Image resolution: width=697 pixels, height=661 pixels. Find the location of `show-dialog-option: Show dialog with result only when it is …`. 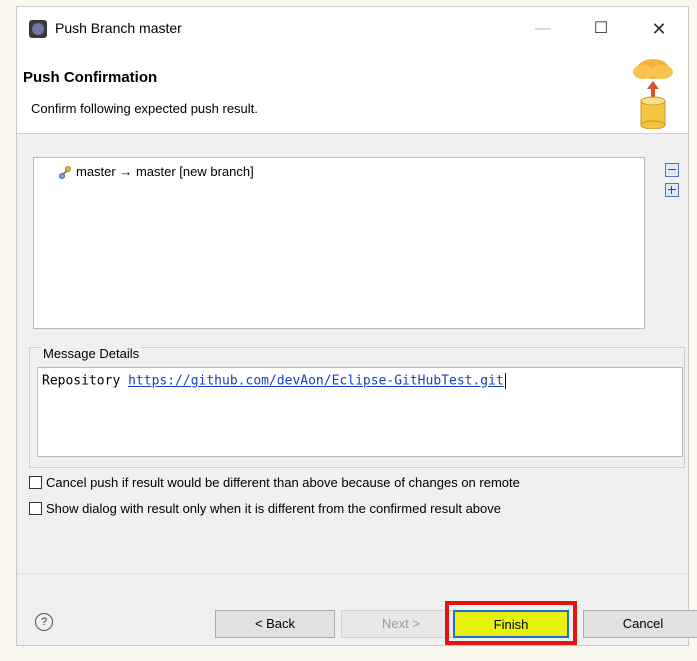

show-dialog-option: Show dialog with result only when it is … is located at coordinates (265, 508).